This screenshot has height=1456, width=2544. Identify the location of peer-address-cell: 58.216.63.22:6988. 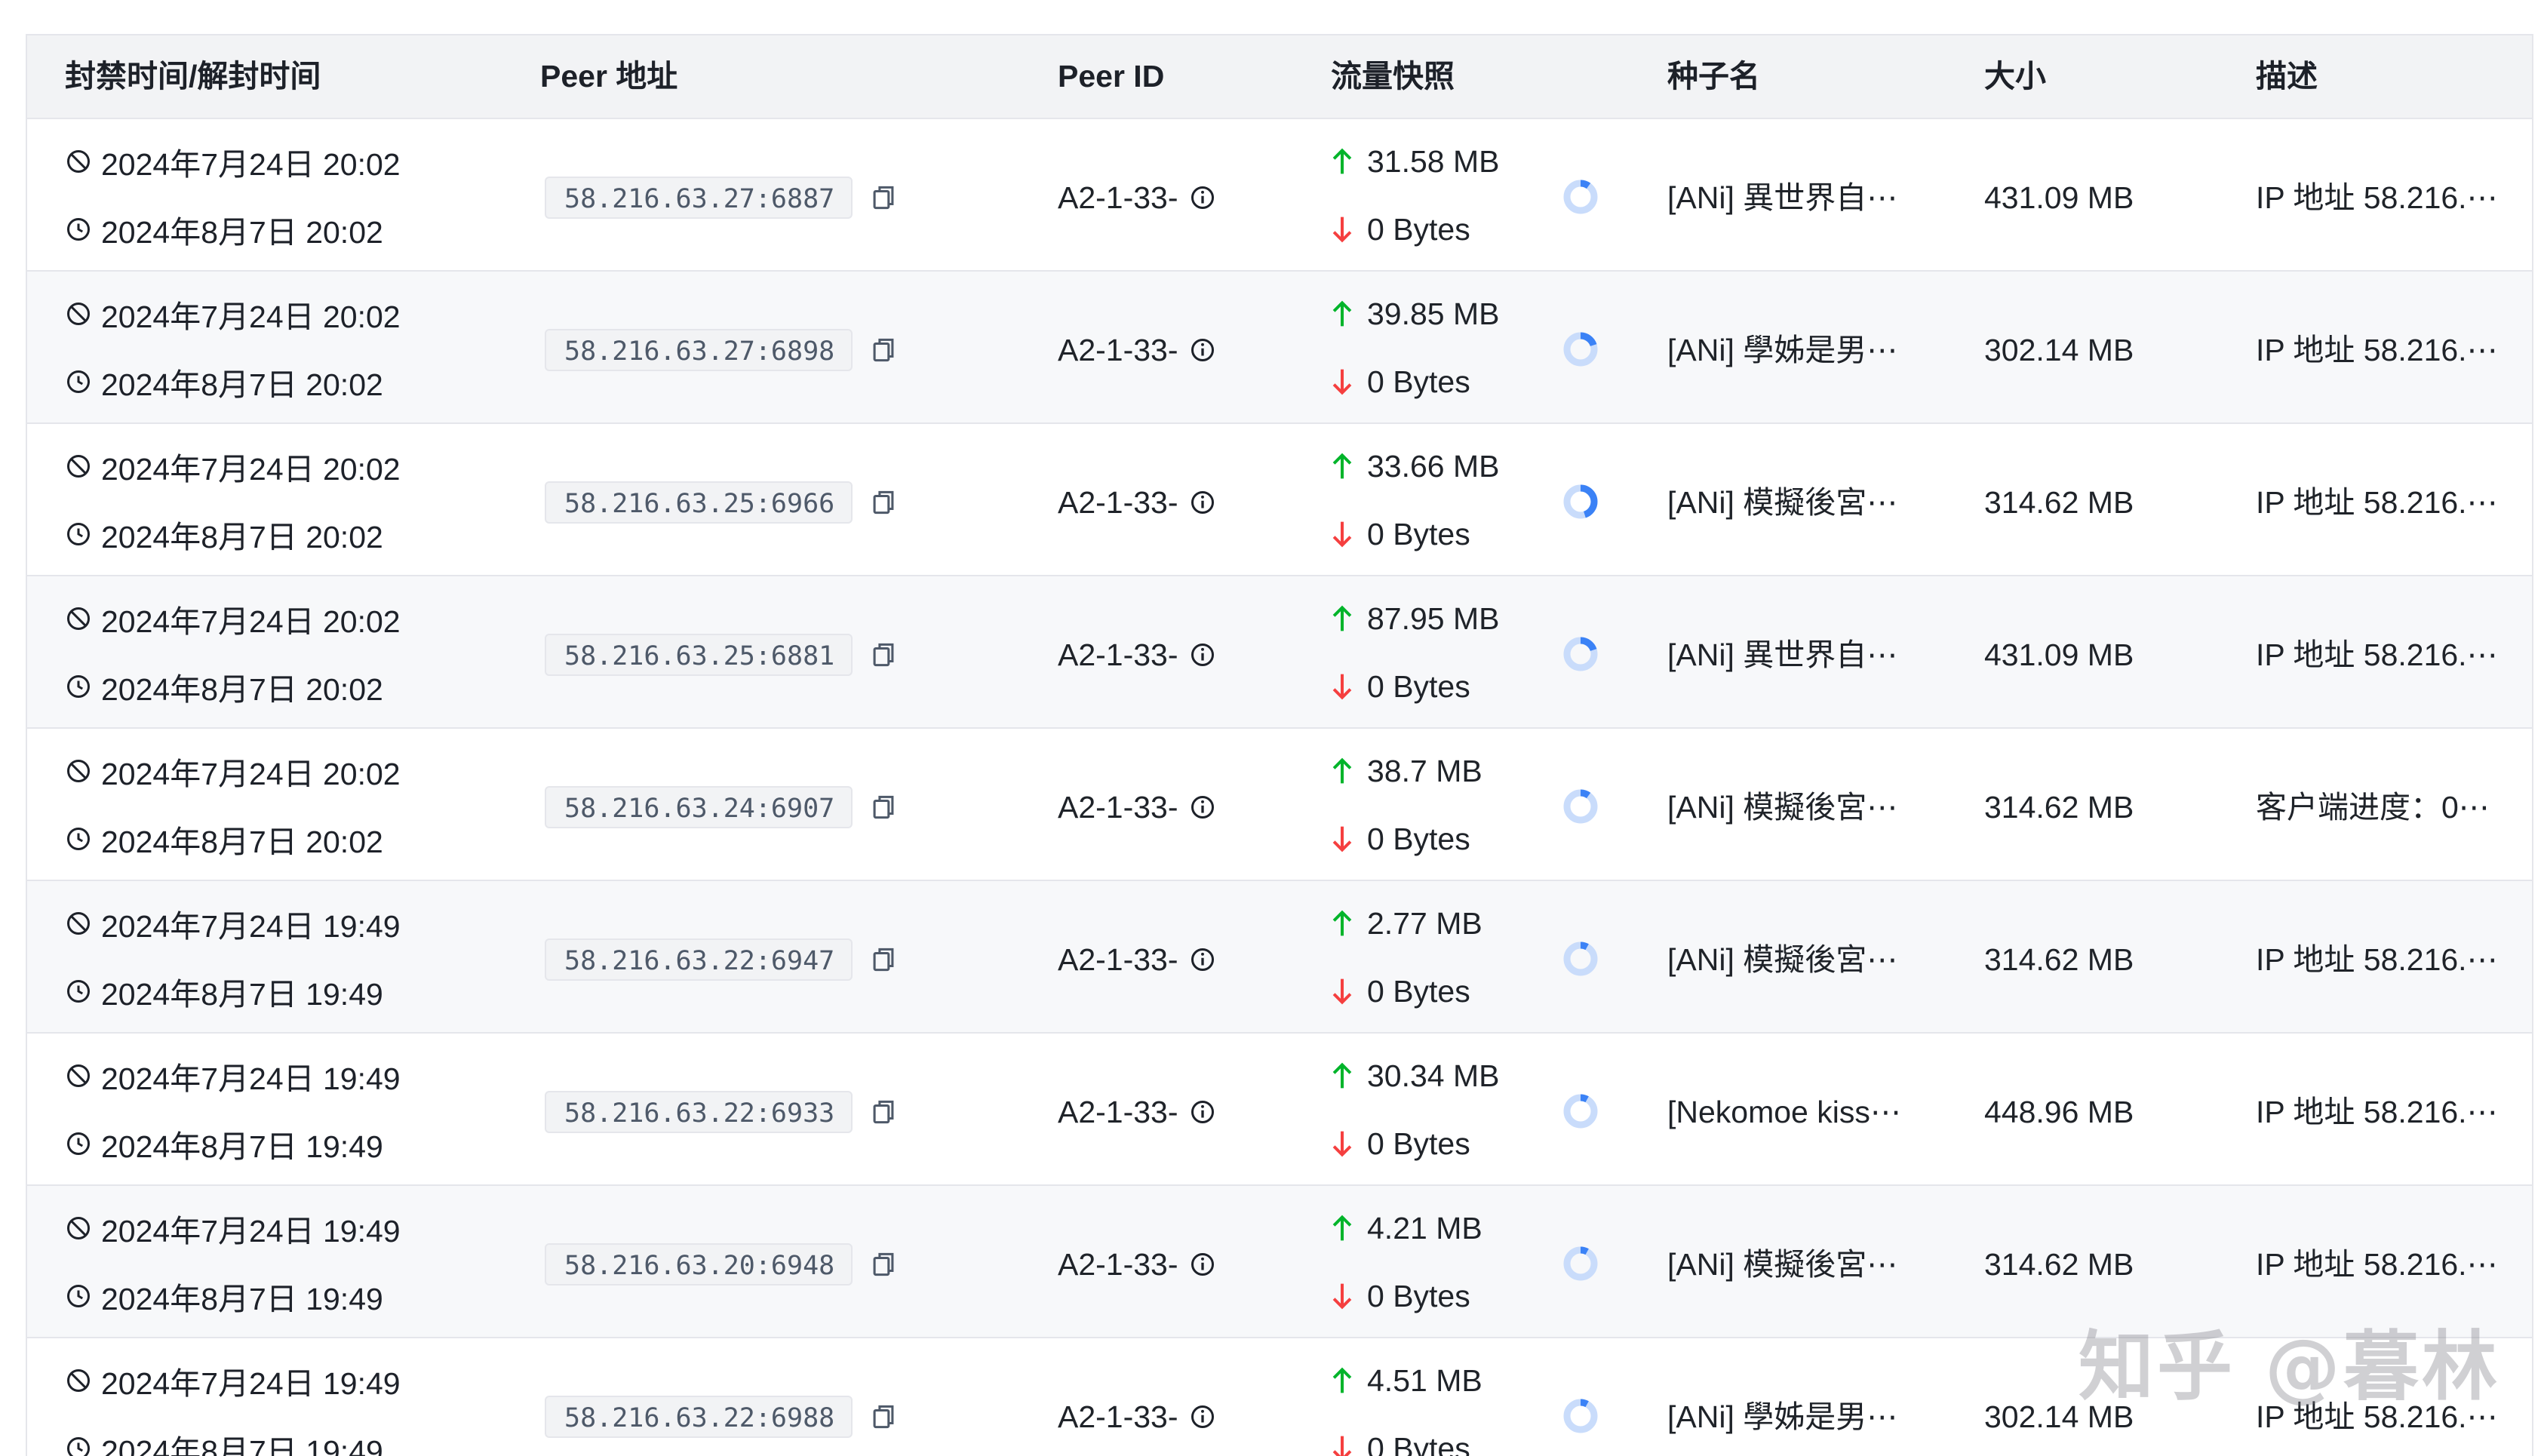
(720, 1417).